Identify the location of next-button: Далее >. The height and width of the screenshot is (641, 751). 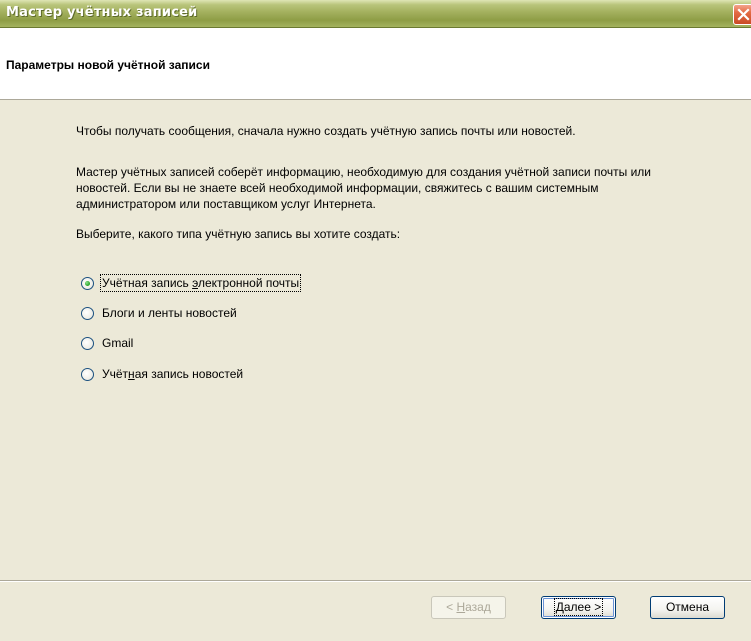
(578, 607).